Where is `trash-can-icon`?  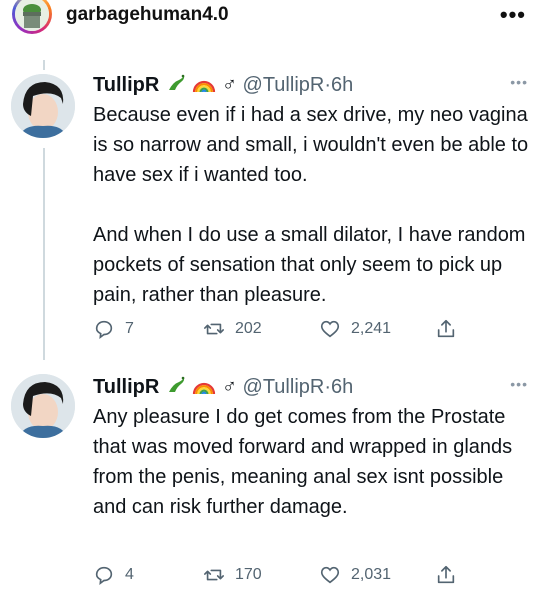 trash-can-icon is located at coordinates (32, 15).